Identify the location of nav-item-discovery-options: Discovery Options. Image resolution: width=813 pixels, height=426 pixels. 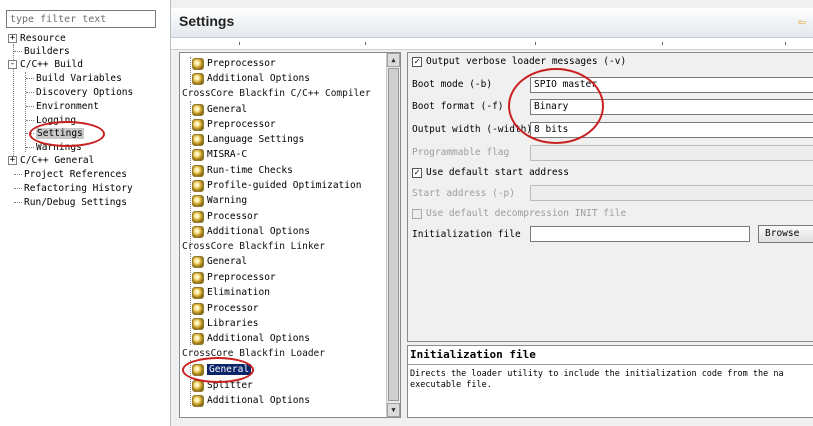
(79, 93).